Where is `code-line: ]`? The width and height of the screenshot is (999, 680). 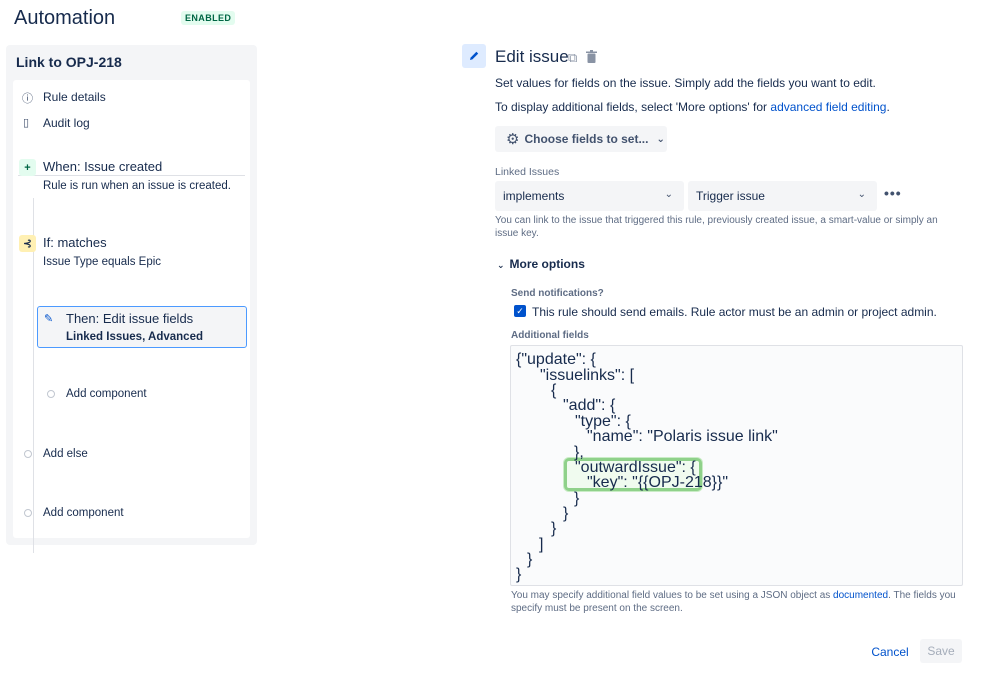 code-line: ] is located at coordinates (541, 544).